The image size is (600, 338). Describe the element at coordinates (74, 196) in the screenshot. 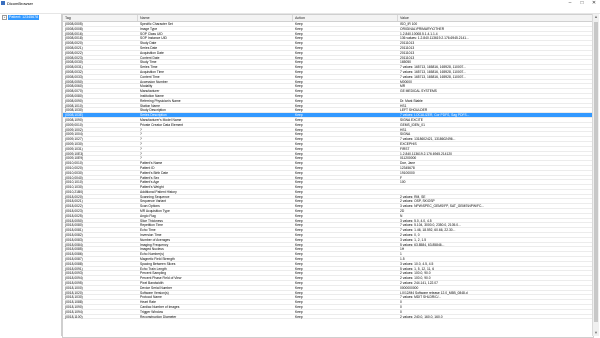

I see `cell-tag: (0018,0020)` at that location.